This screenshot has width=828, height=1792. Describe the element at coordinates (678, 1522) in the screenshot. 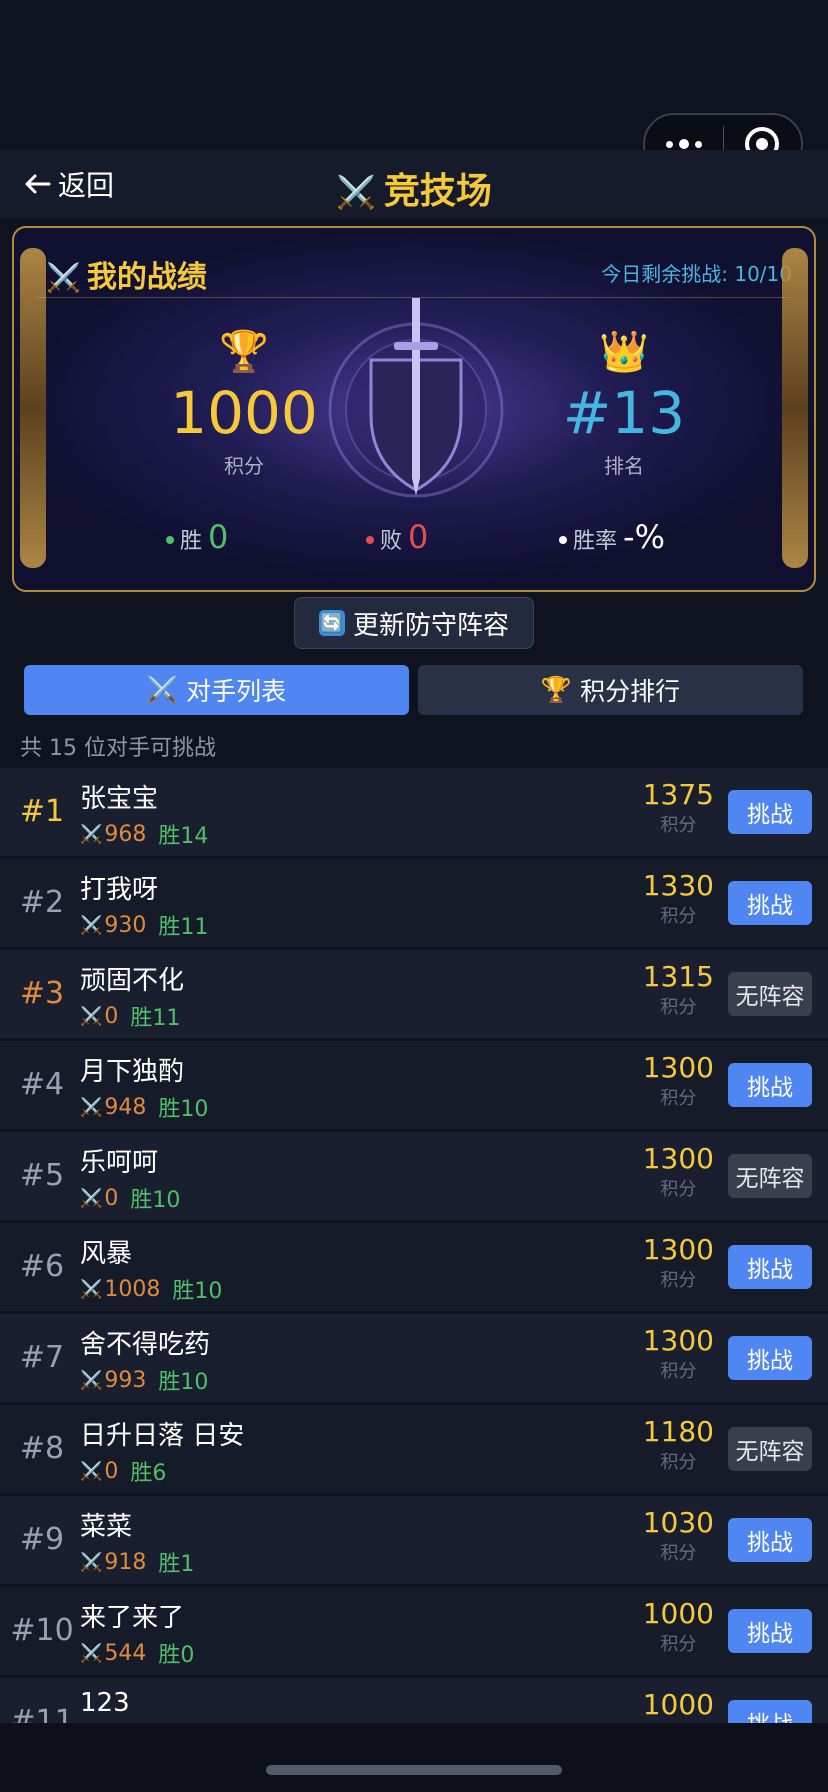

I see `score-points: 1030` at that location.